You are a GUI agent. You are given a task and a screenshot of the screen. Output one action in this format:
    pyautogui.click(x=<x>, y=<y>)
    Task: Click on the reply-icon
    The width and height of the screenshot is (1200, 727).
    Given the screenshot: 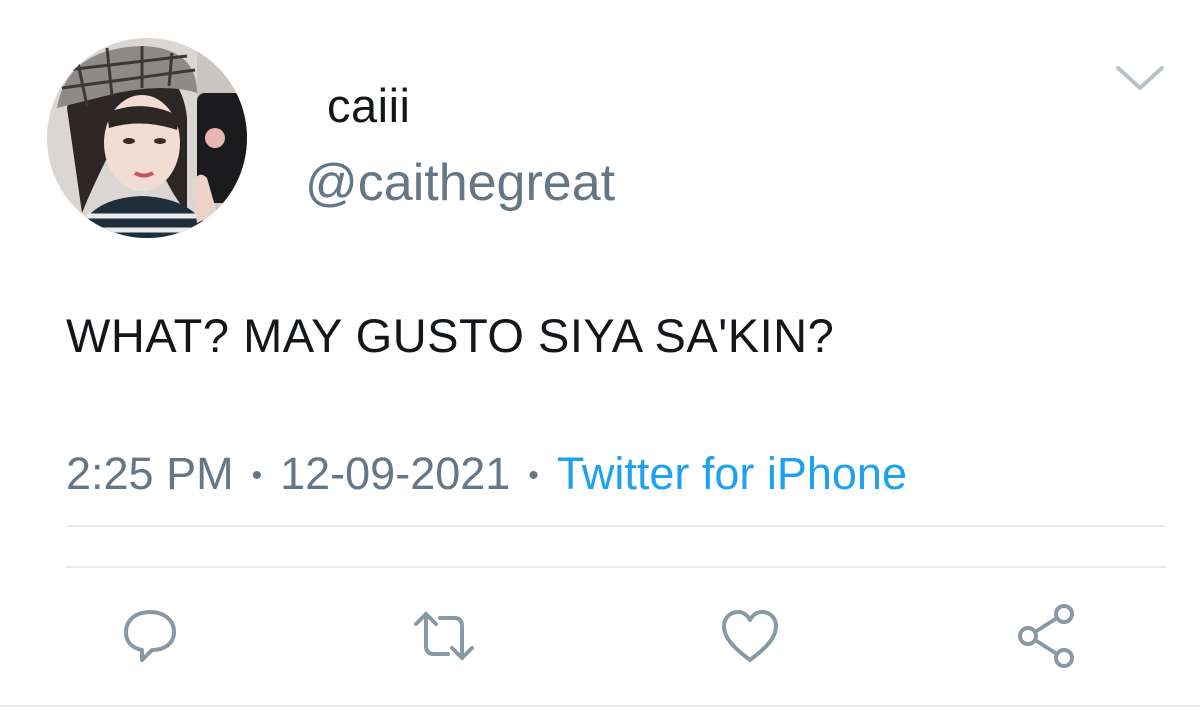 What is the action you would take?
    pyautogui.click(x=150, y=636)
    